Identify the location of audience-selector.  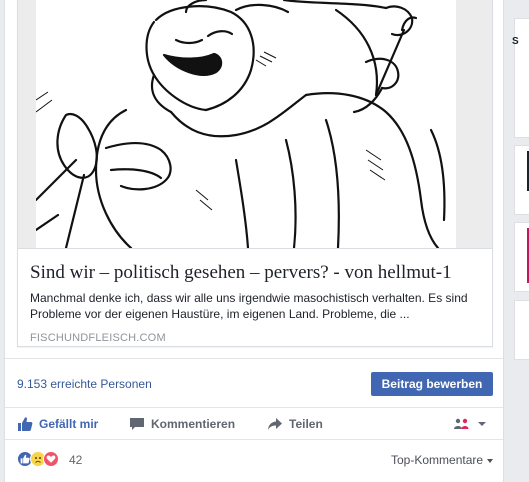
(470, 424).